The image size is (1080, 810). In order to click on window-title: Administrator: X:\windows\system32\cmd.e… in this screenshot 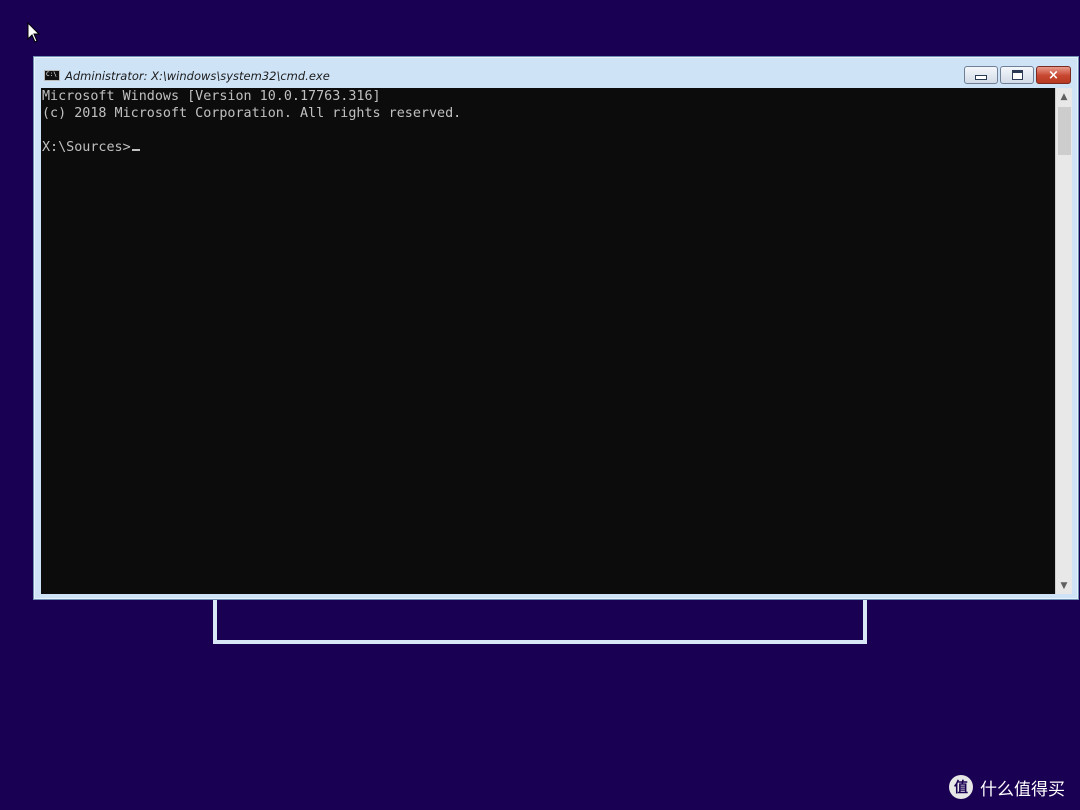, I will do `click(197, 76)`.